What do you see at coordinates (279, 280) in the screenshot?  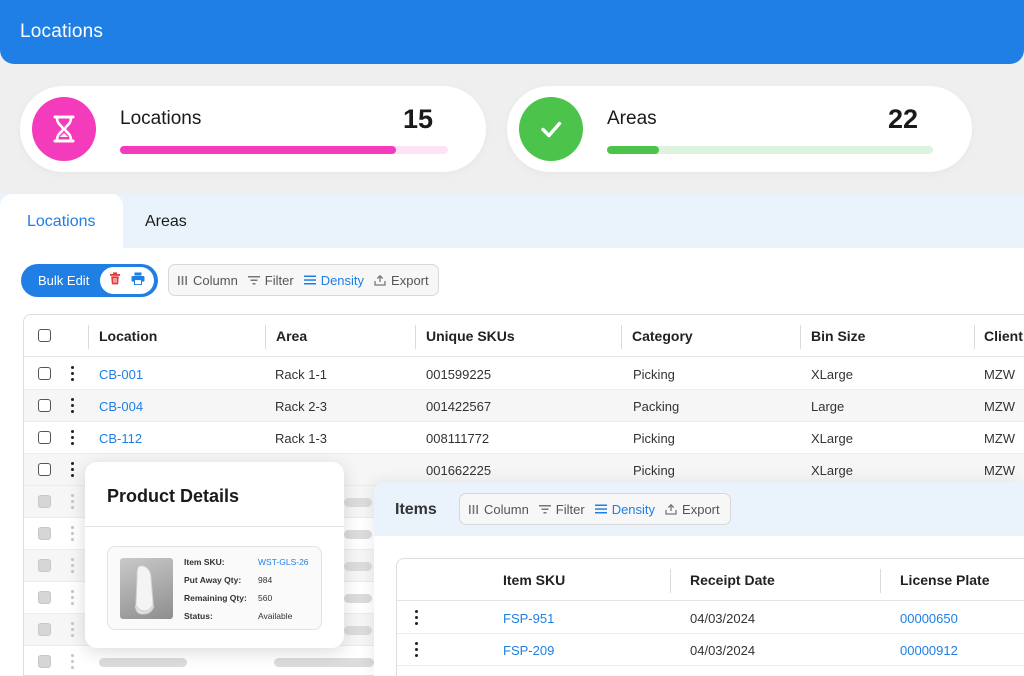 I see `filter-label: Filter` at bounding box center [279, 280].